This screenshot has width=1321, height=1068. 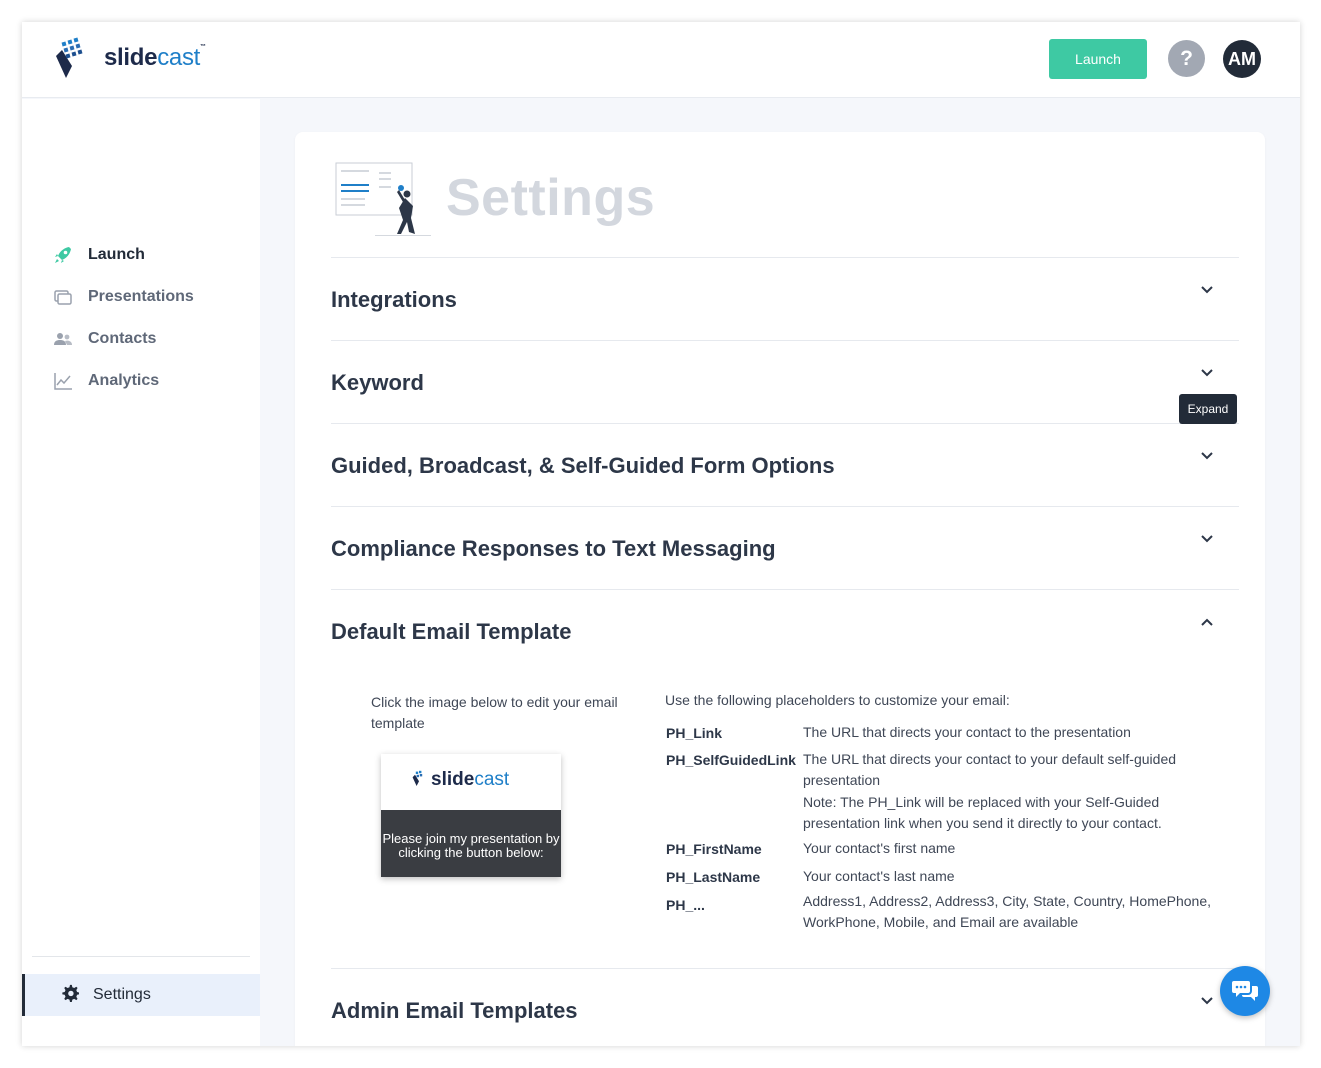 I want to click on sidebar-item-label: Launch, so click(x=116, y=254).